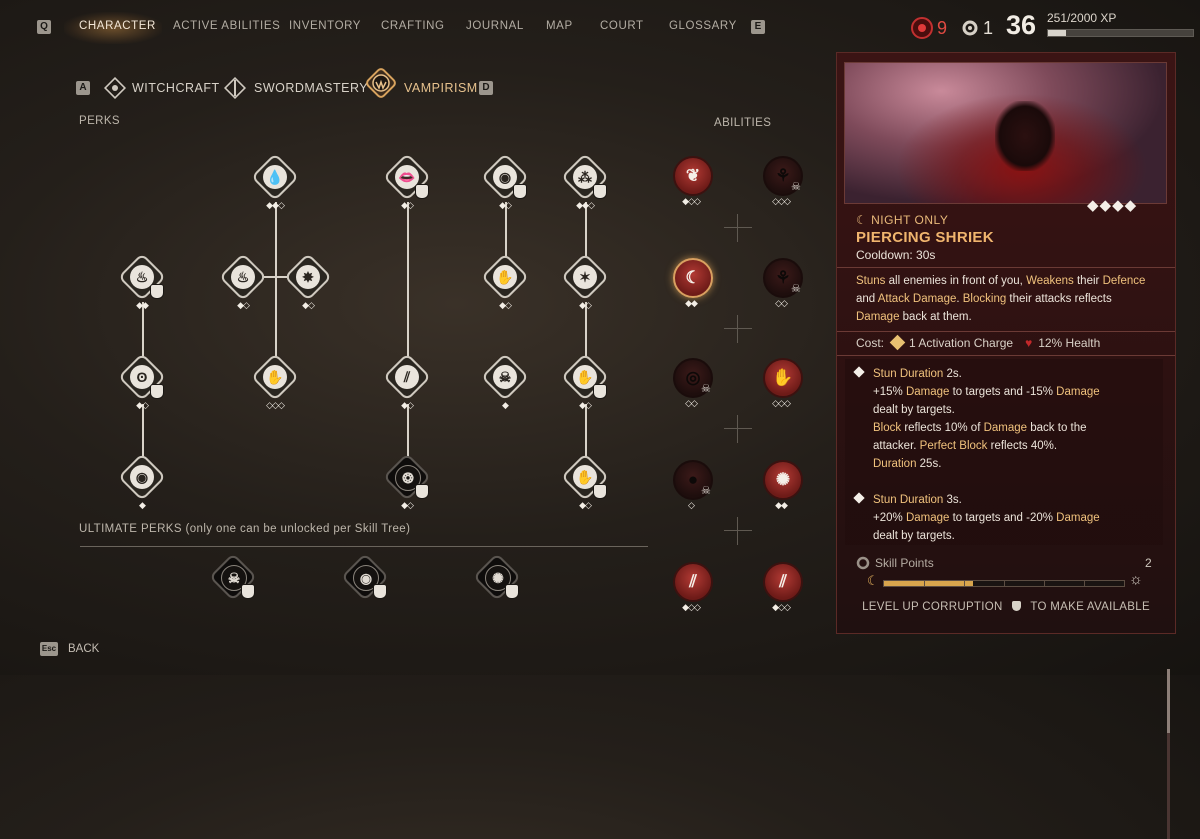 This screenshot has height=839, width=1200. Describe the element at coordinates (233, 583) in the screenshot. I see `ultimate-perk-node: ☠` at that location.